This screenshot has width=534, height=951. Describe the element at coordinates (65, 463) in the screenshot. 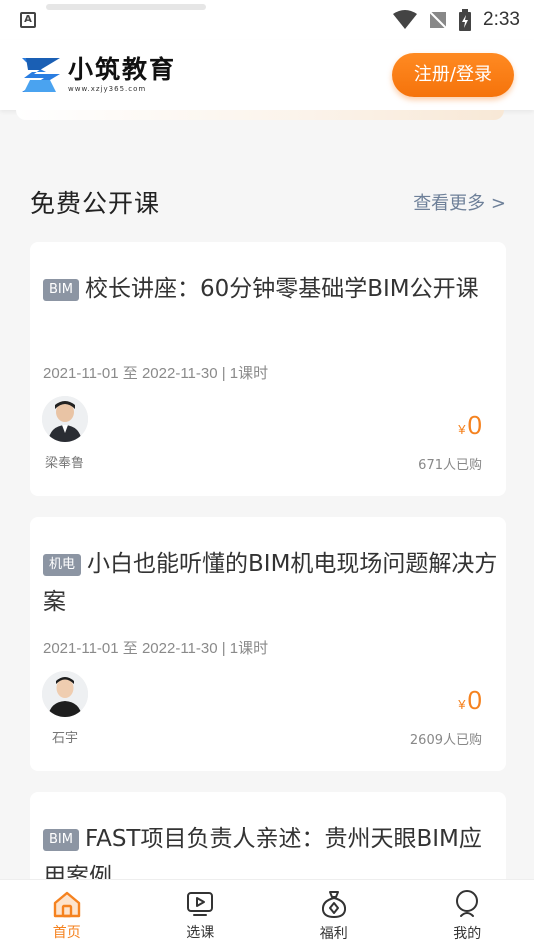

I see `teacher-name: 梁奉鲁` at that location.